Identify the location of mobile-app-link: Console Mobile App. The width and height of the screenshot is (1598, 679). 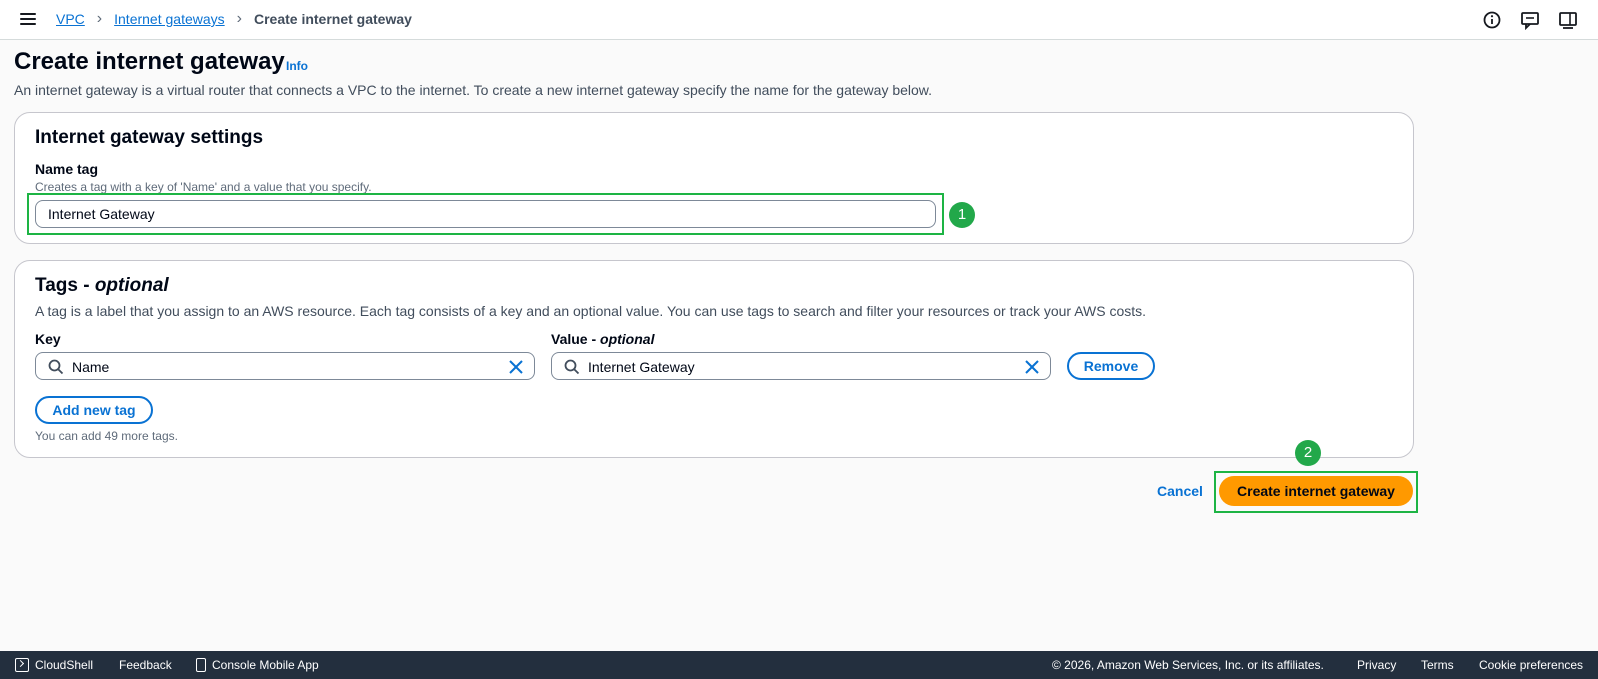
(257, 665).